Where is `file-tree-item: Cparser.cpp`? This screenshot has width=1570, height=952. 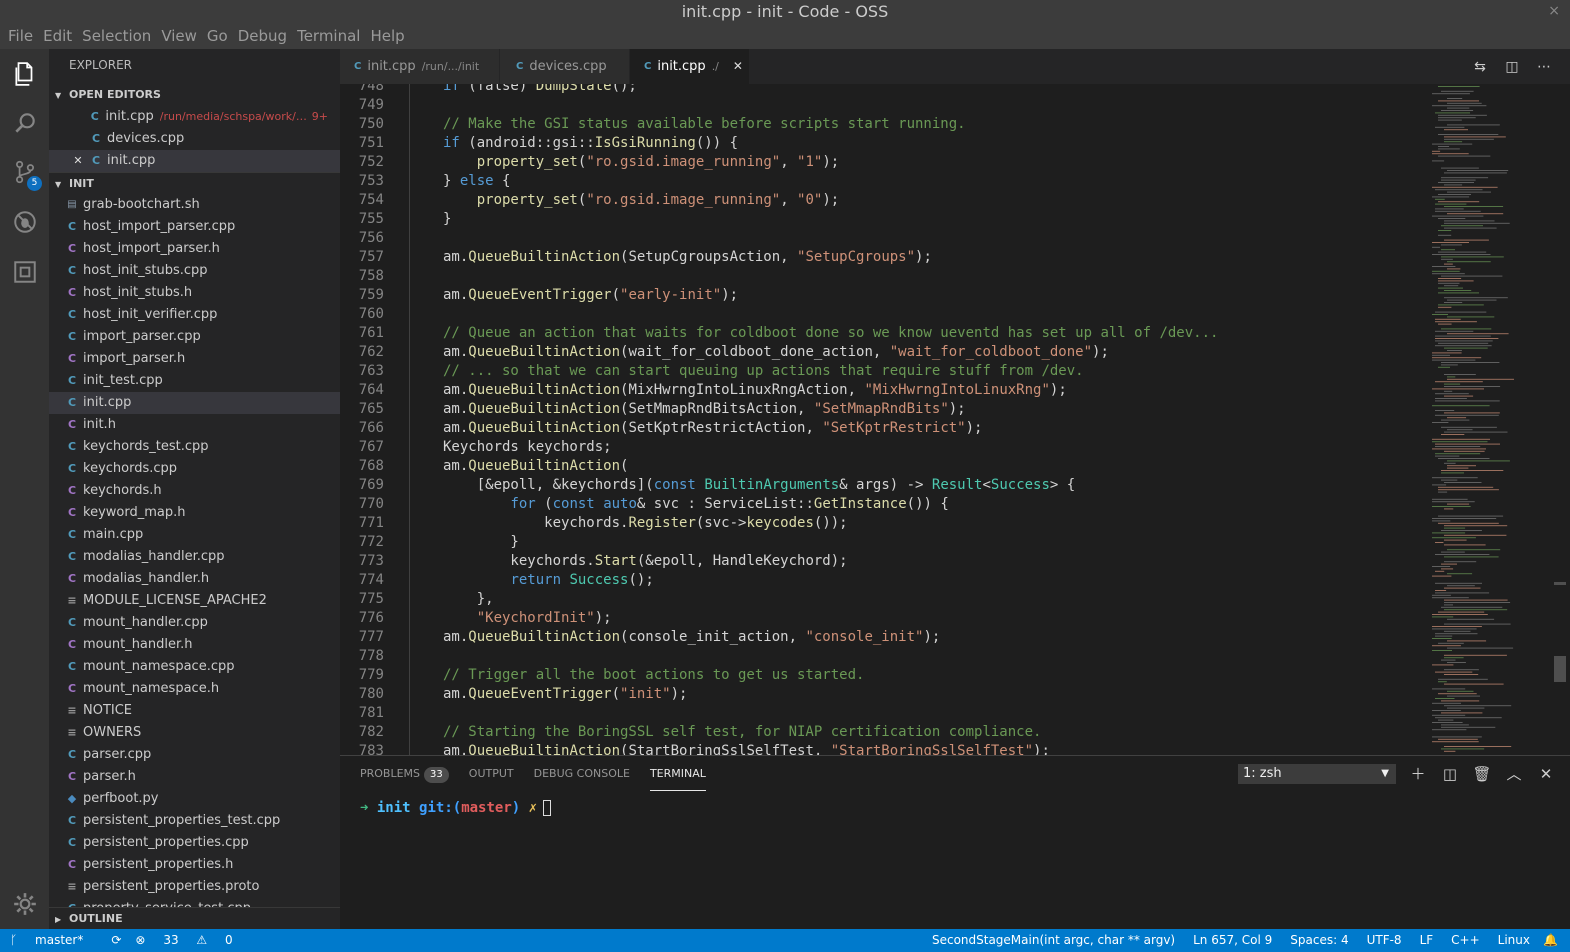
file-tree-item: Cparser.cpp is located at coordinates (194, 755).